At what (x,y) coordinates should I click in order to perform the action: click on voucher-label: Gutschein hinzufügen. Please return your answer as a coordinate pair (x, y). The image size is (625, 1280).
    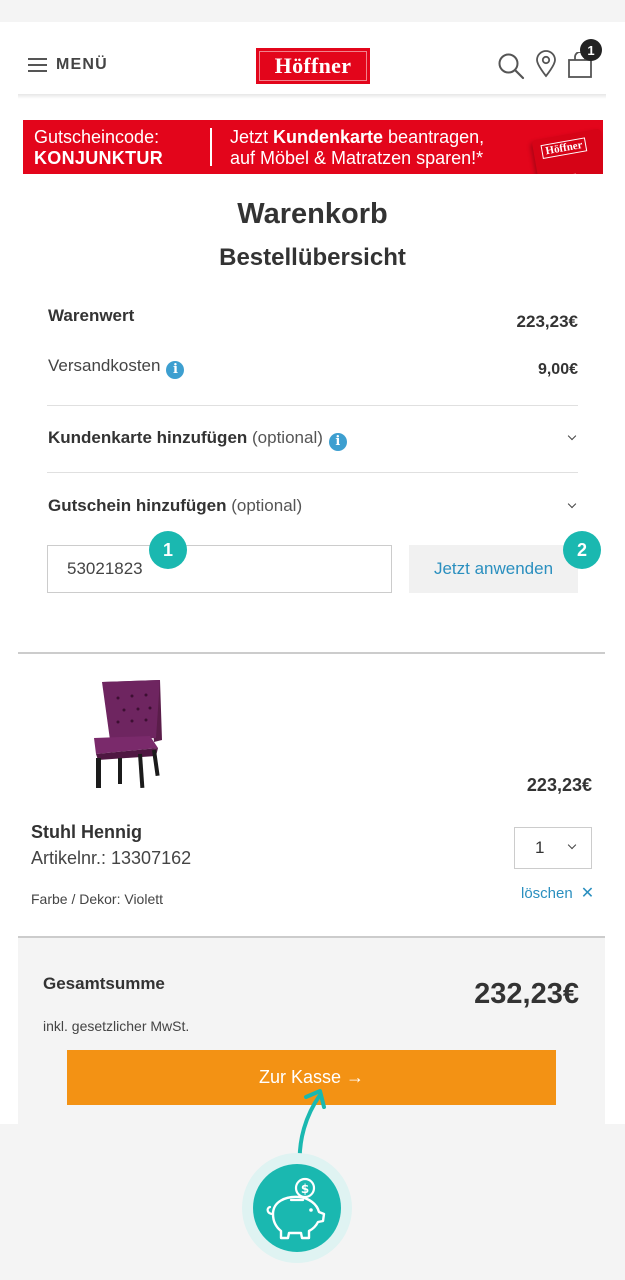
    Looking at the image, I should click on (137, 505).